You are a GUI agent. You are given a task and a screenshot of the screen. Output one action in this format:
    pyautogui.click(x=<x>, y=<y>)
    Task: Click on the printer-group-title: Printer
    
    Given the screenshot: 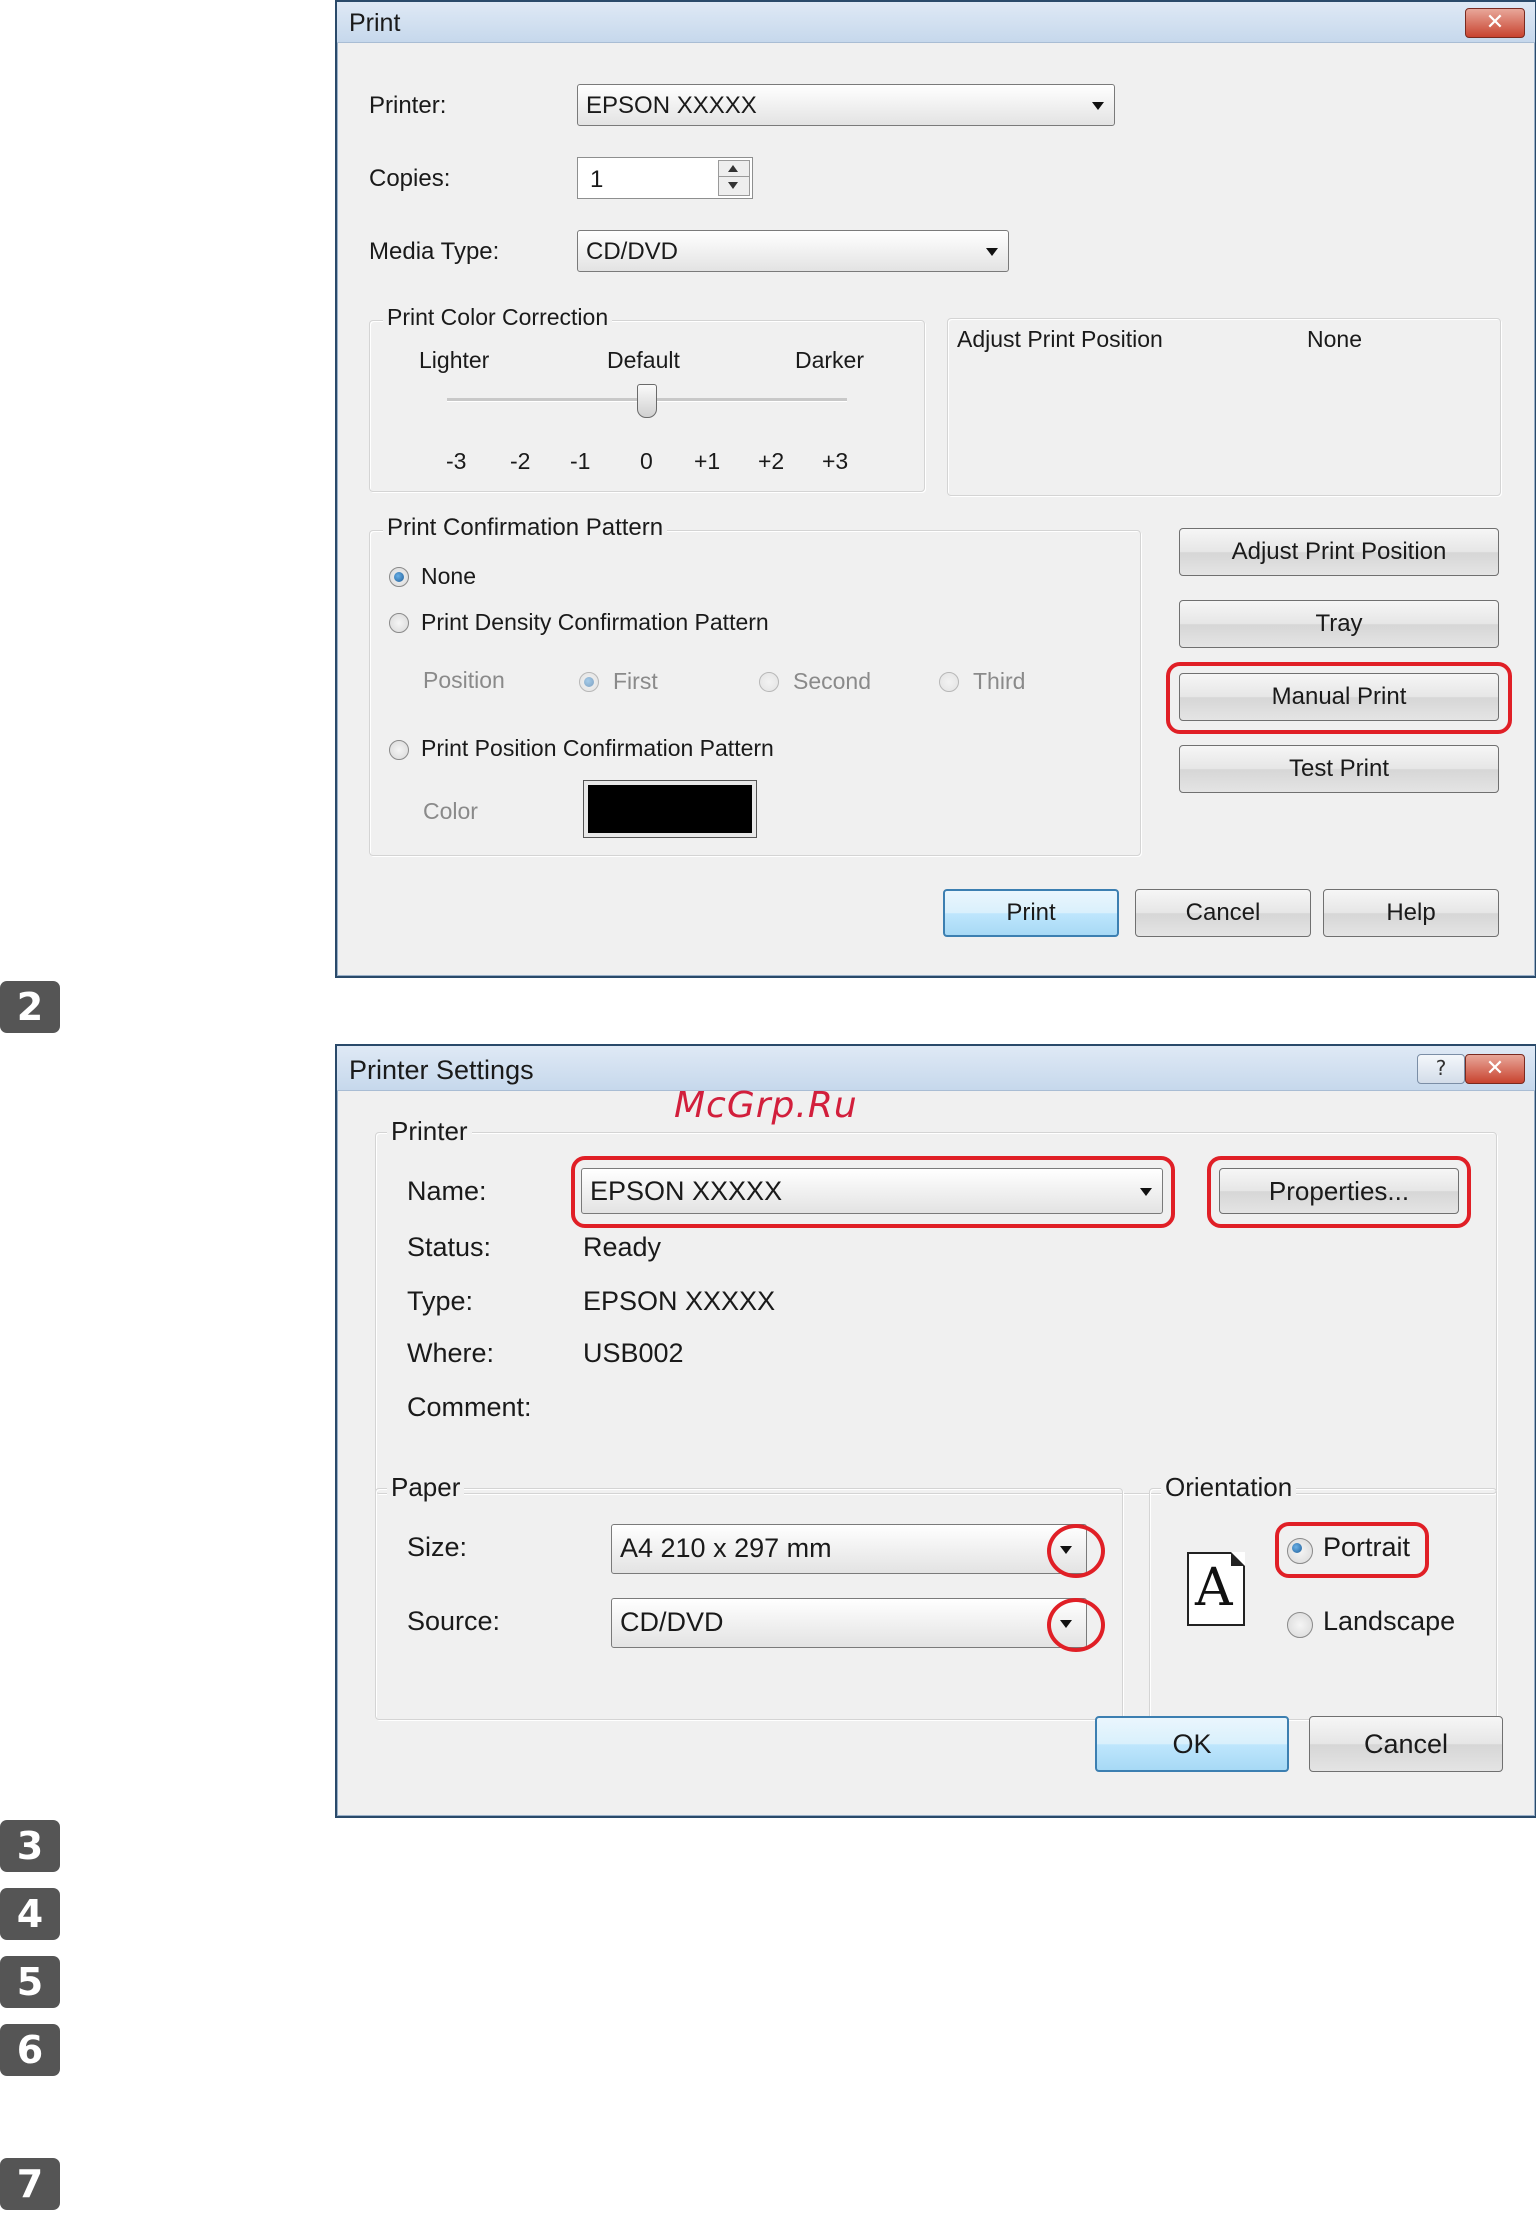 What is the action you would take?
    pyautogui.click(x=429, y=1131)
    